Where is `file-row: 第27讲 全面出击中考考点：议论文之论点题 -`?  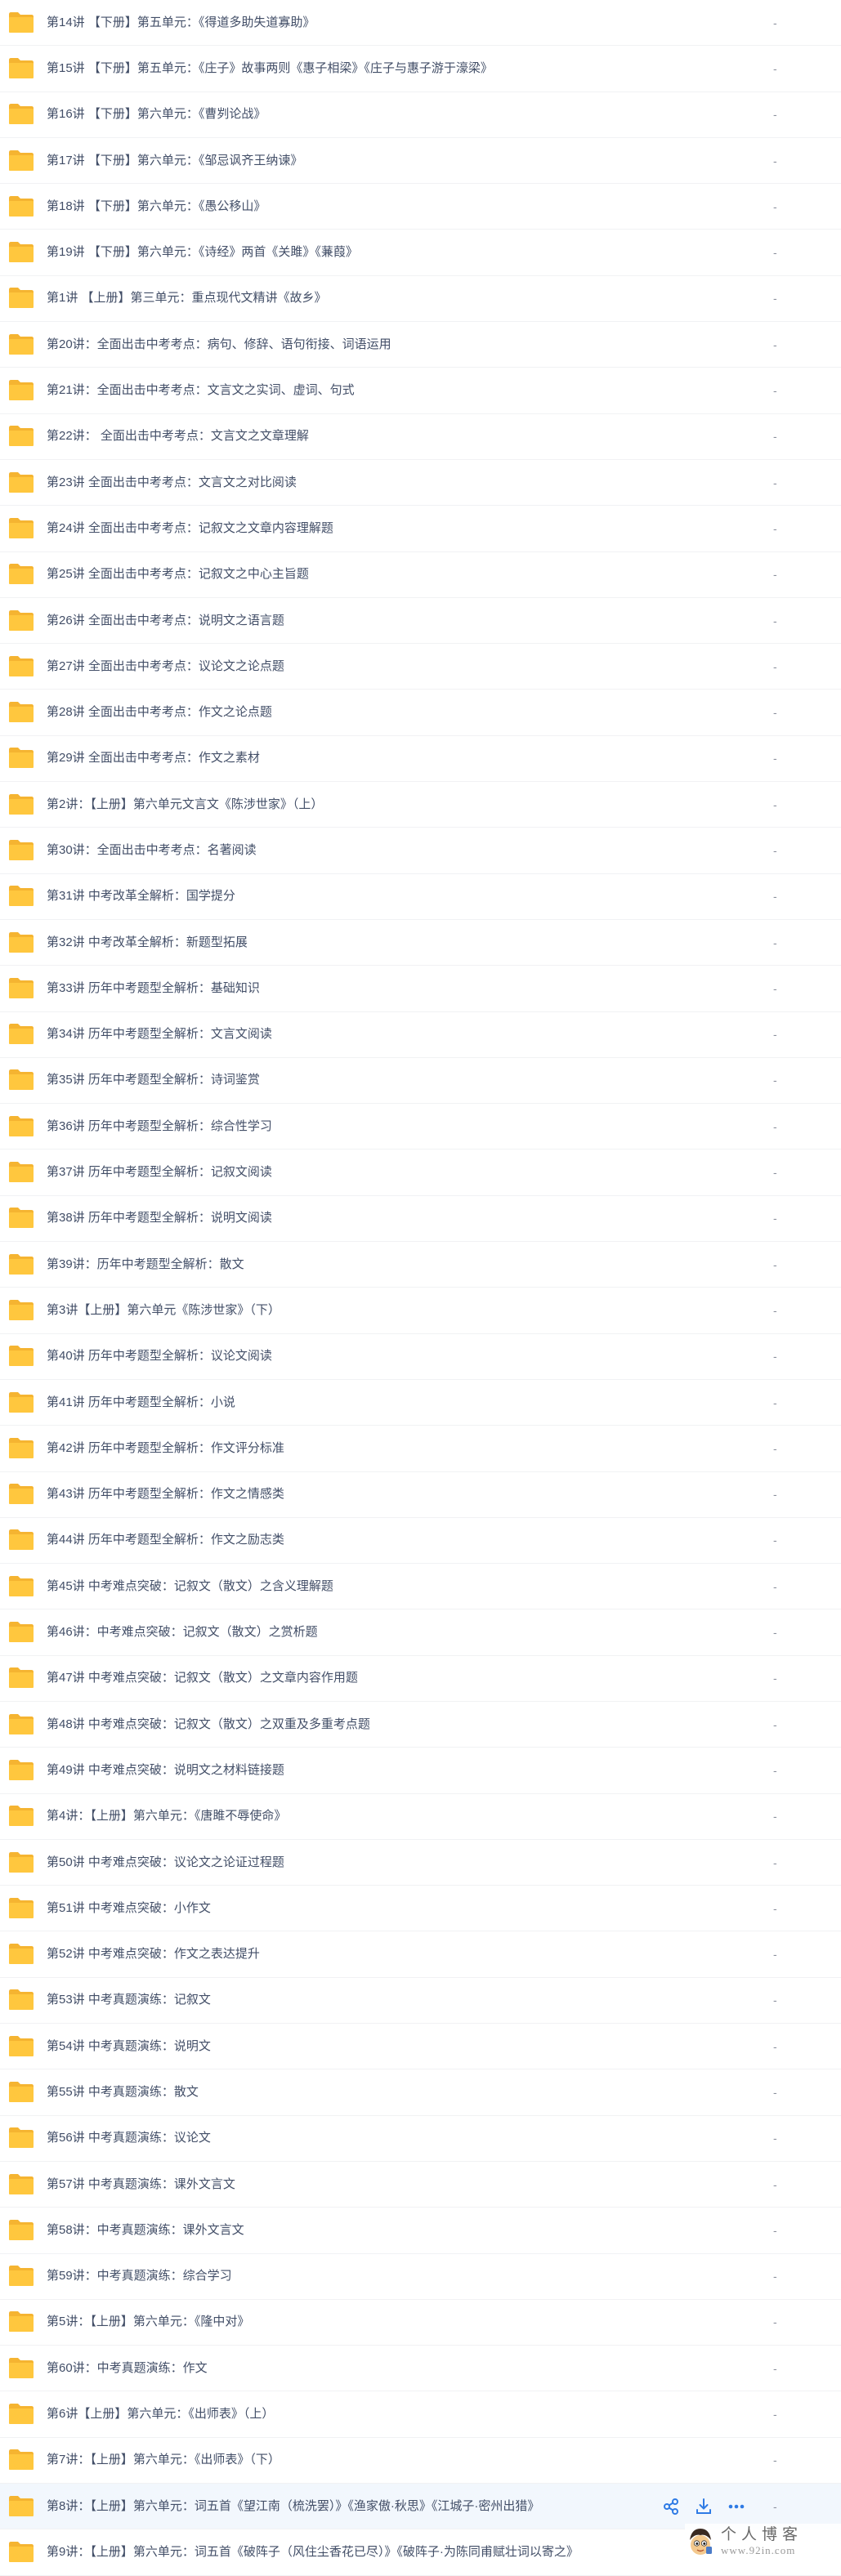 file-row: 第27讲 全面出击中考考点：议论文之论点题 - is located at coordinates (420, 667).